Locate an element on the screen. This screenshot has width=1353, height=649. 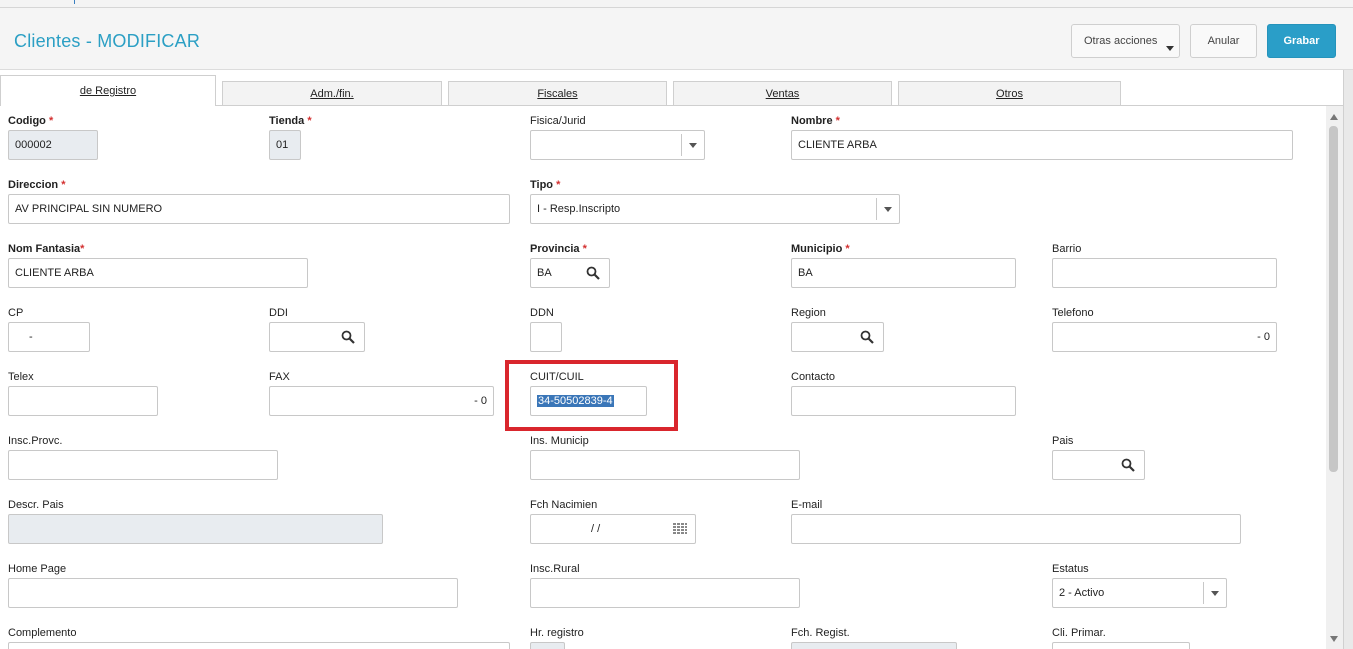
tipo-value: I - Resp.Inscripto is located at coordinates (579, 209).